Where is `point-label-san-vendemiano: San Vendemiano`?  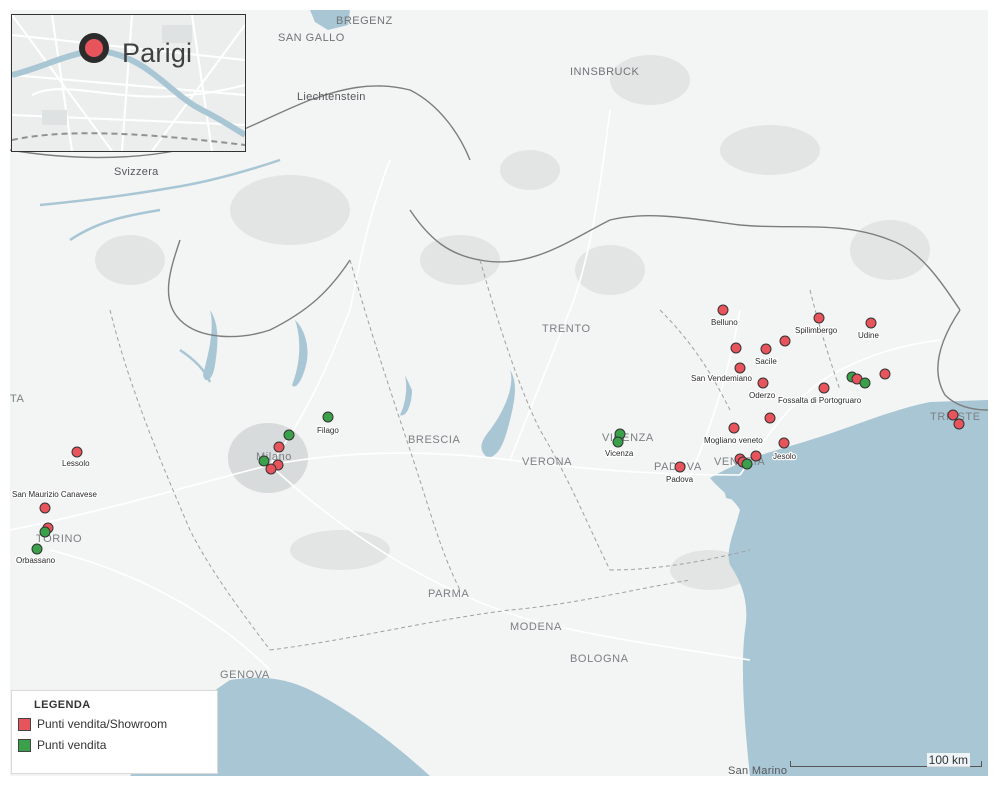 point-label-san-vendemiano: San Vendemiano is located at coordinates (721, 378).